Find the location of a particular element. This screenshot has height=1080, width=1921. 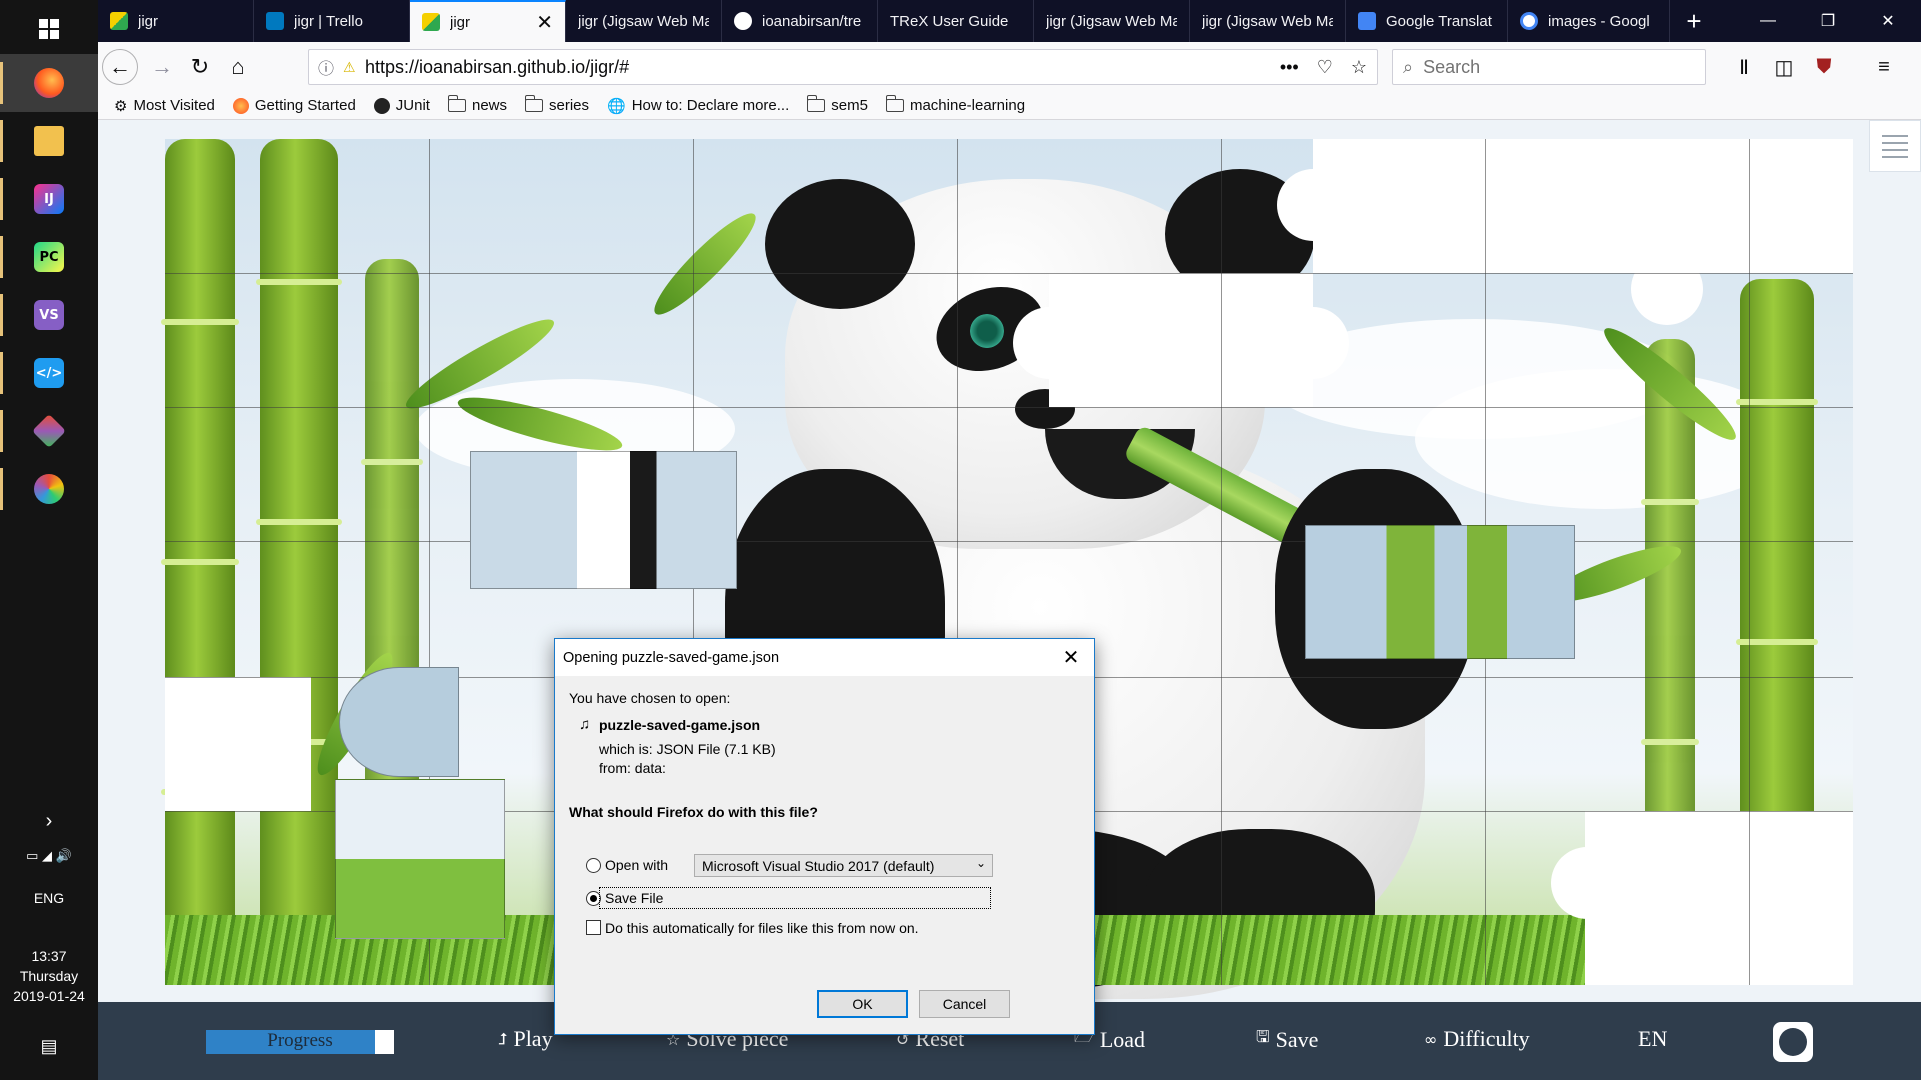

home-button: ⌂ is located at coordinates (238, 67).